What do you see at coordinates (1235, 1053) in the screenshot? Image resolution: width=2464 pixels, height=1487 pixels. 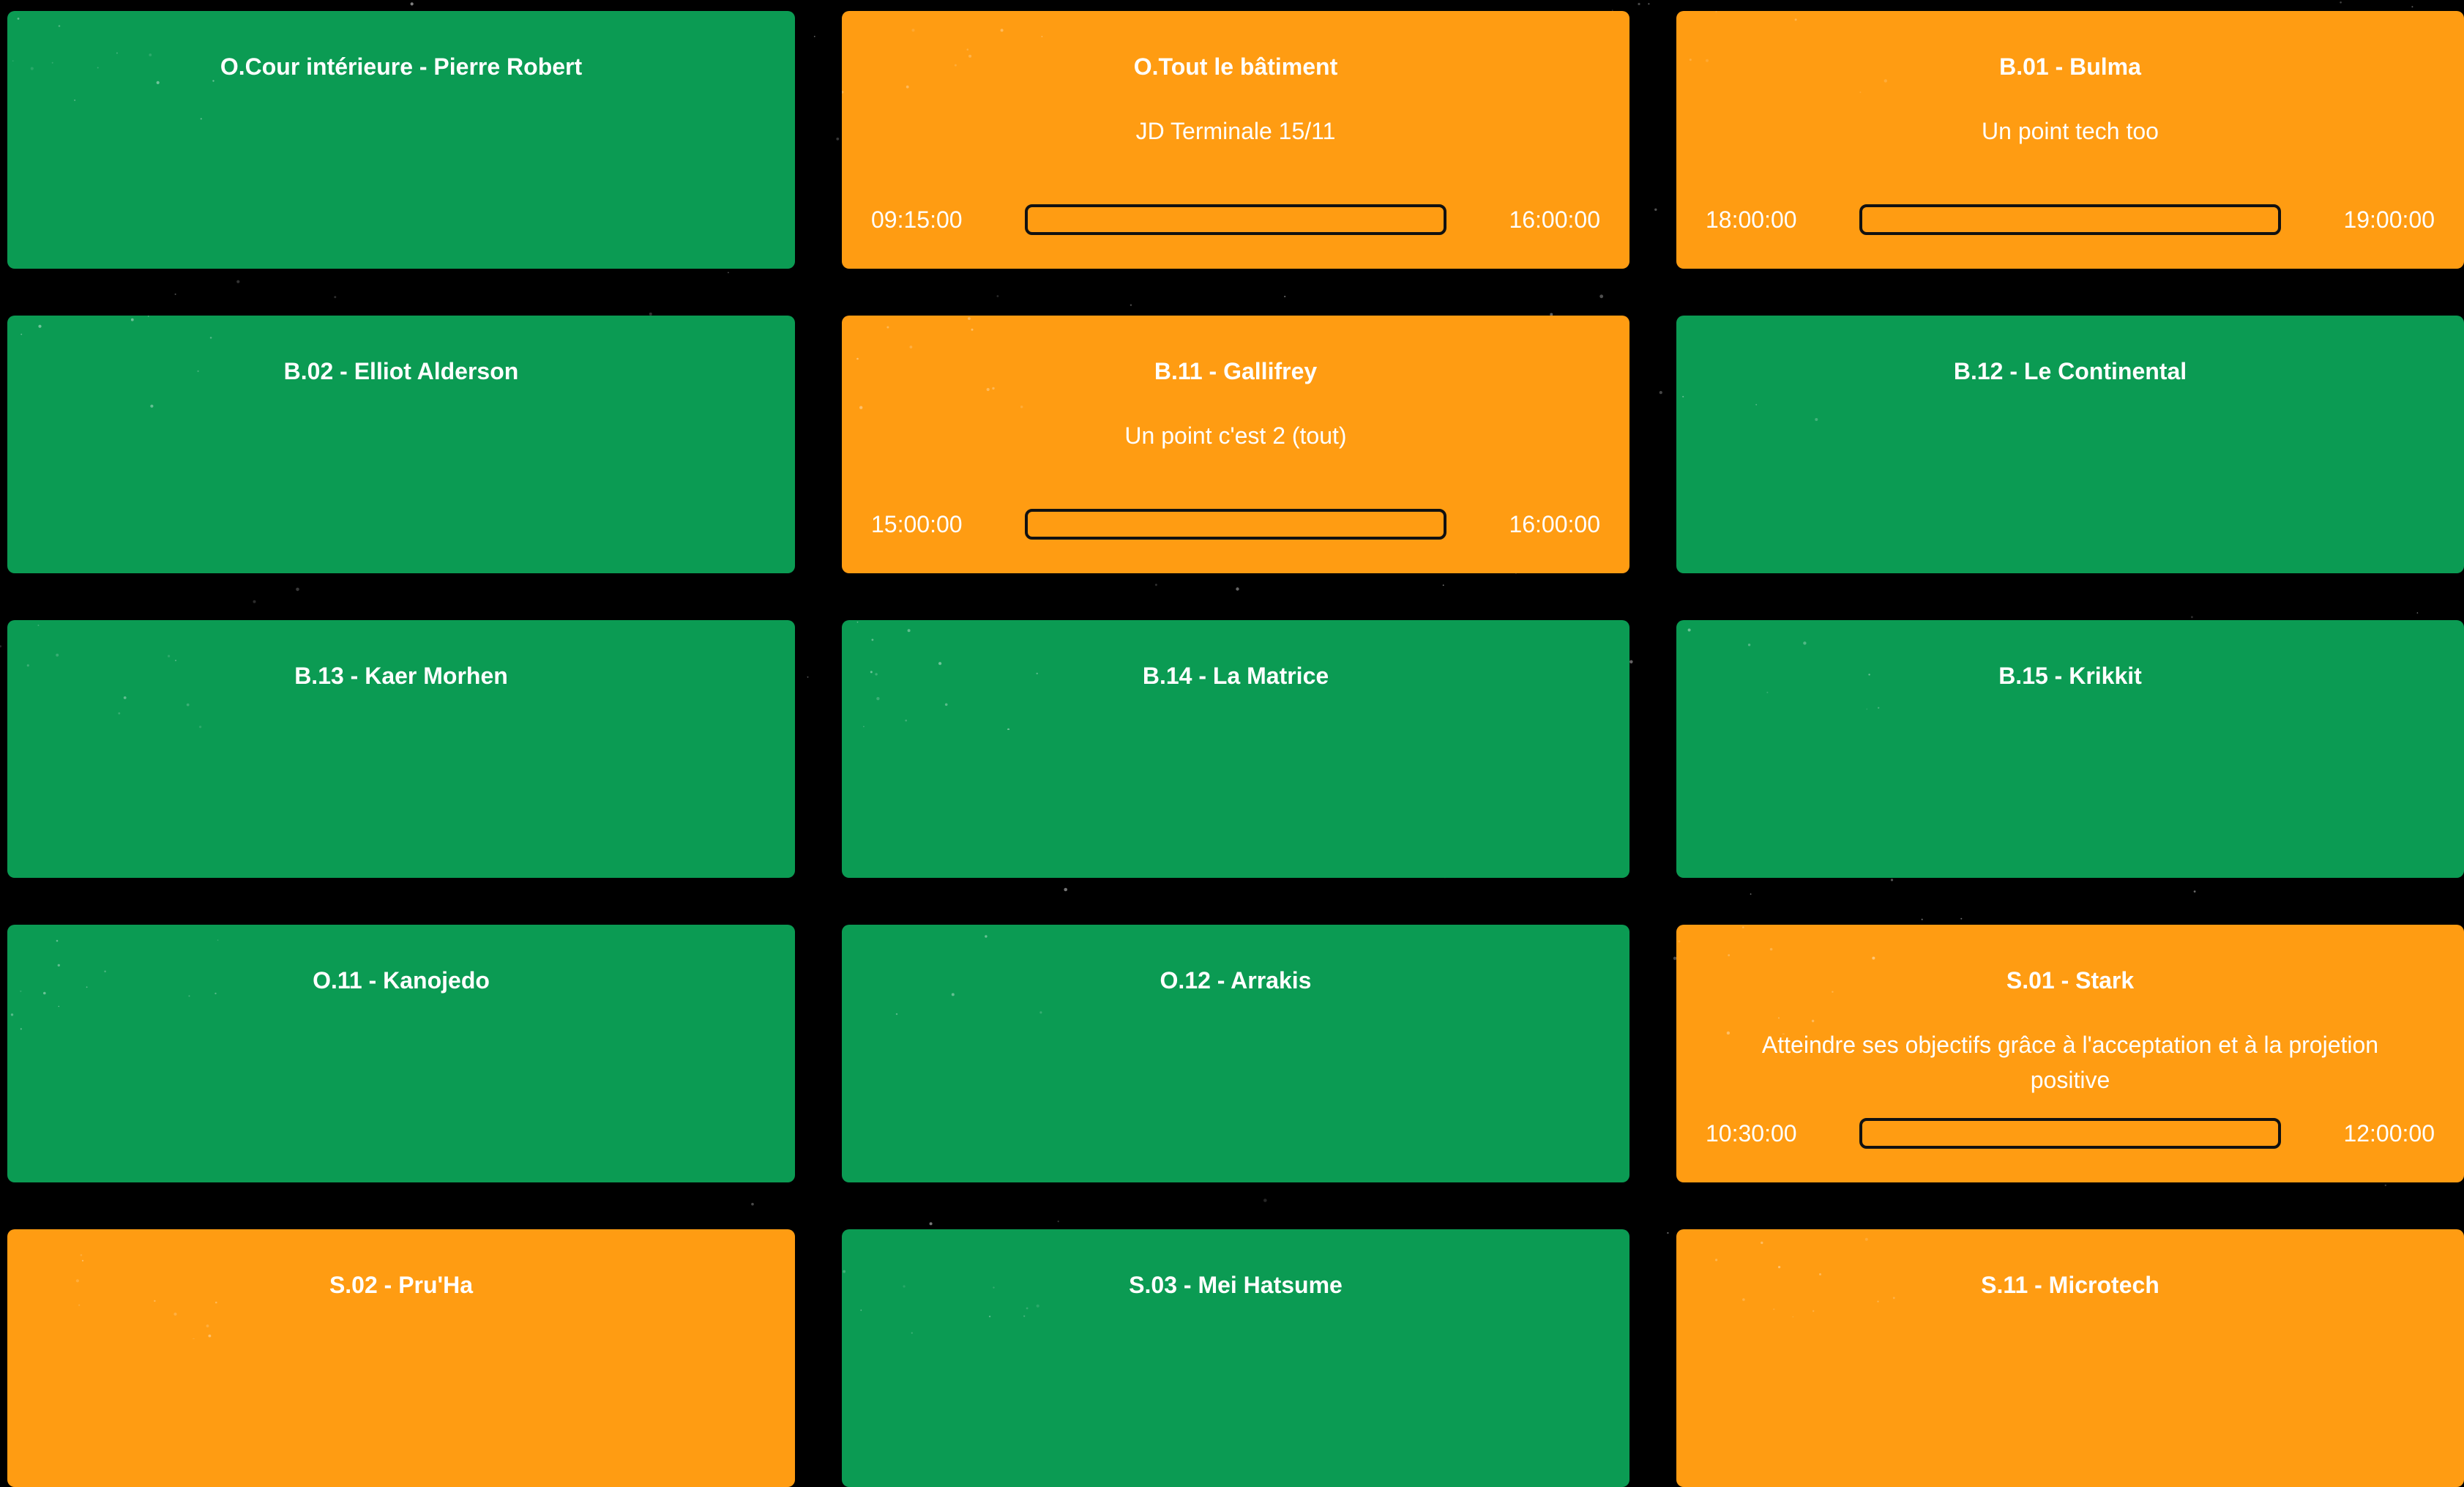 I see `room-card: O.12 - Arrakis` at bounding box center [1235, 1053].